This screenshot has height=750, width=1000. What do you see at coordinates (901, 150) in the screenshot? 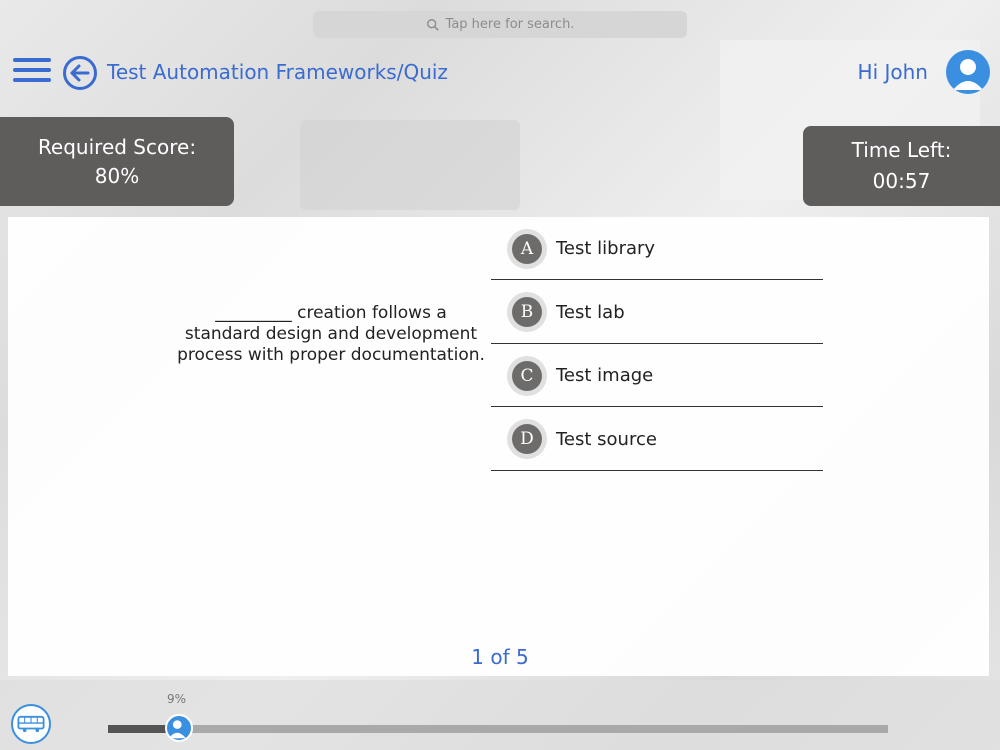
I see `time-left-label: Time Left:` at bounding box center [901, 150].